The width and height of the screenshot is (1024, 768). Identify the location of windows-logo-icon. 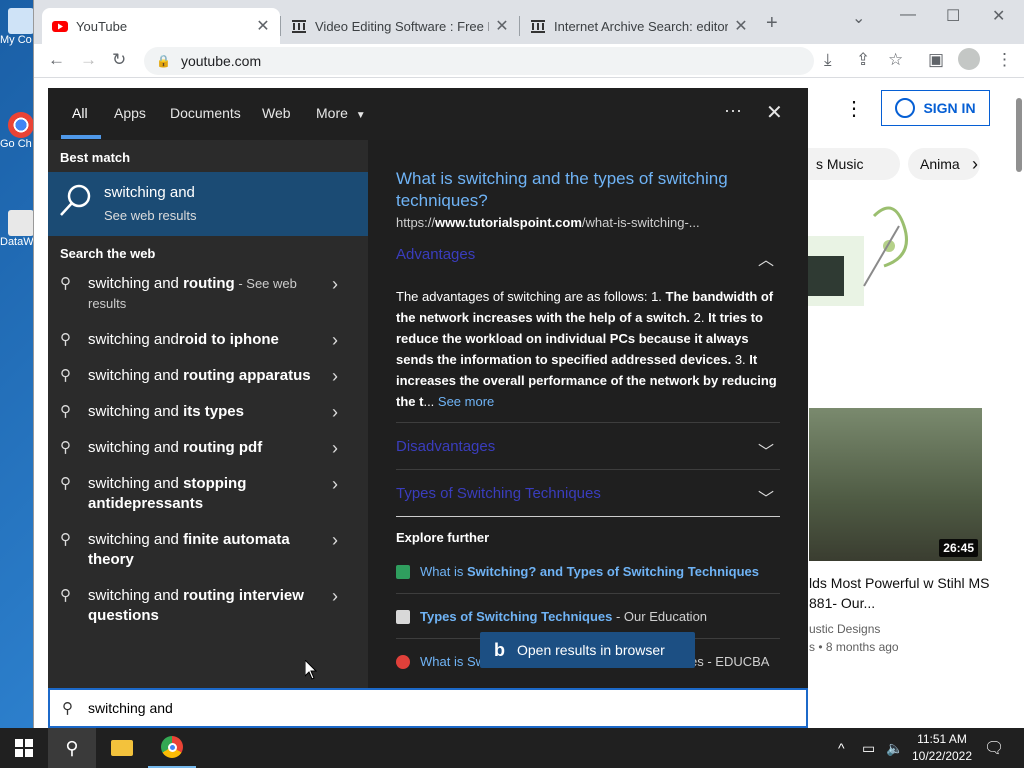
(24, 748).